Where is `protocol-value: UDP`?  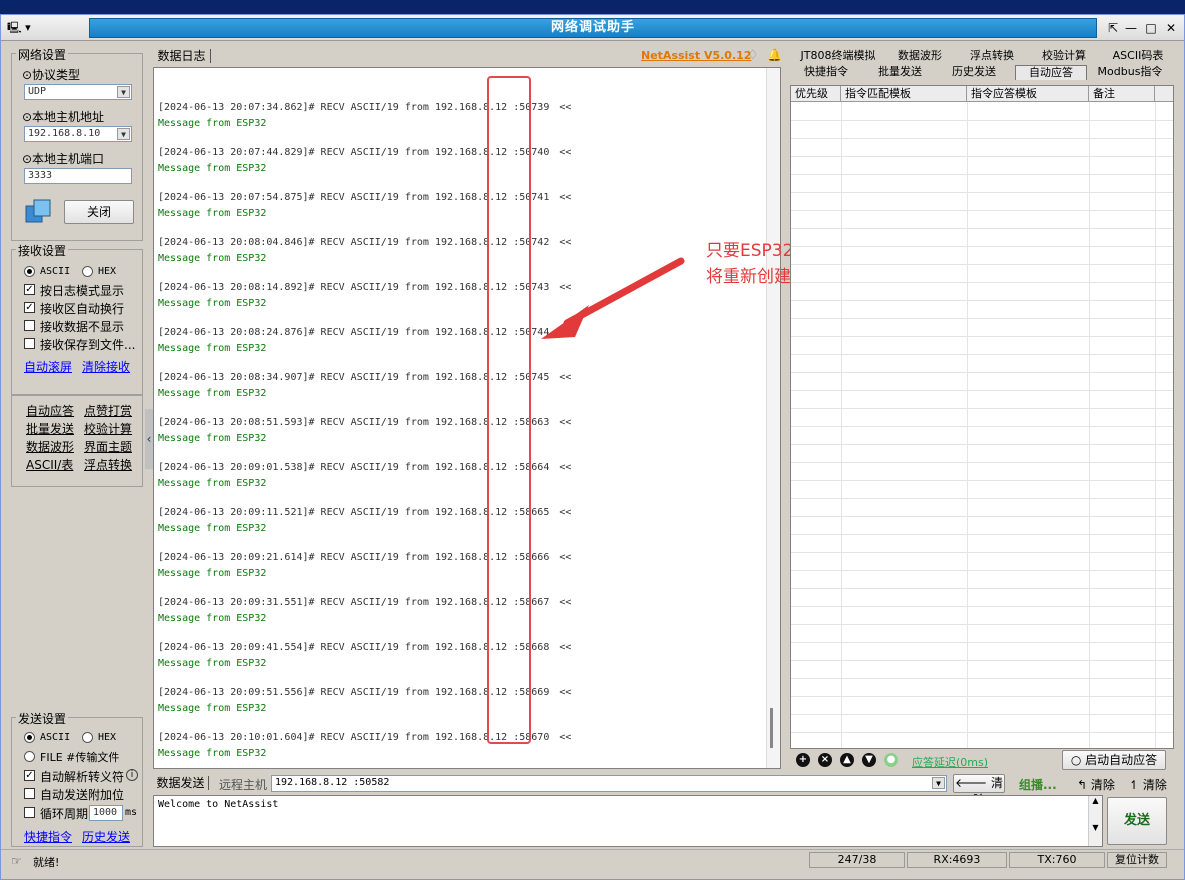
protocol-value: UDP is located at coordinates (37, 91).